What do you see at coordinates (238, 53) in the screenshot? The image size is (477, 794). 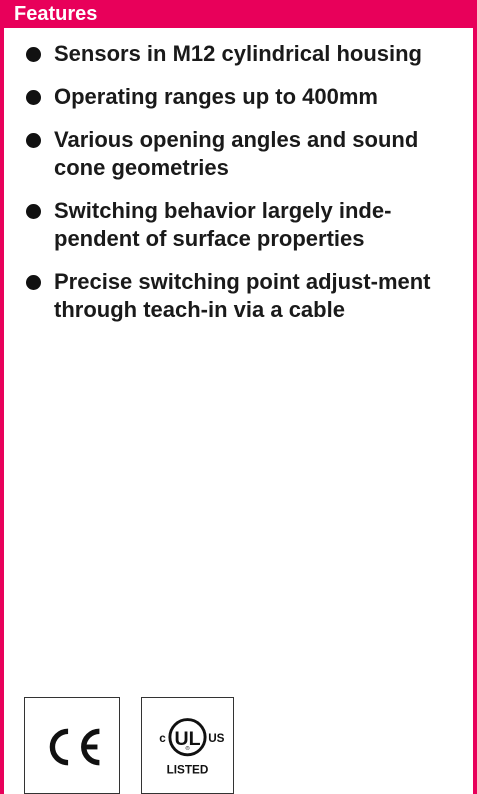 I see `feature-text: Sensors in M12 cylindrical housing` at bounding box center [238, 53].